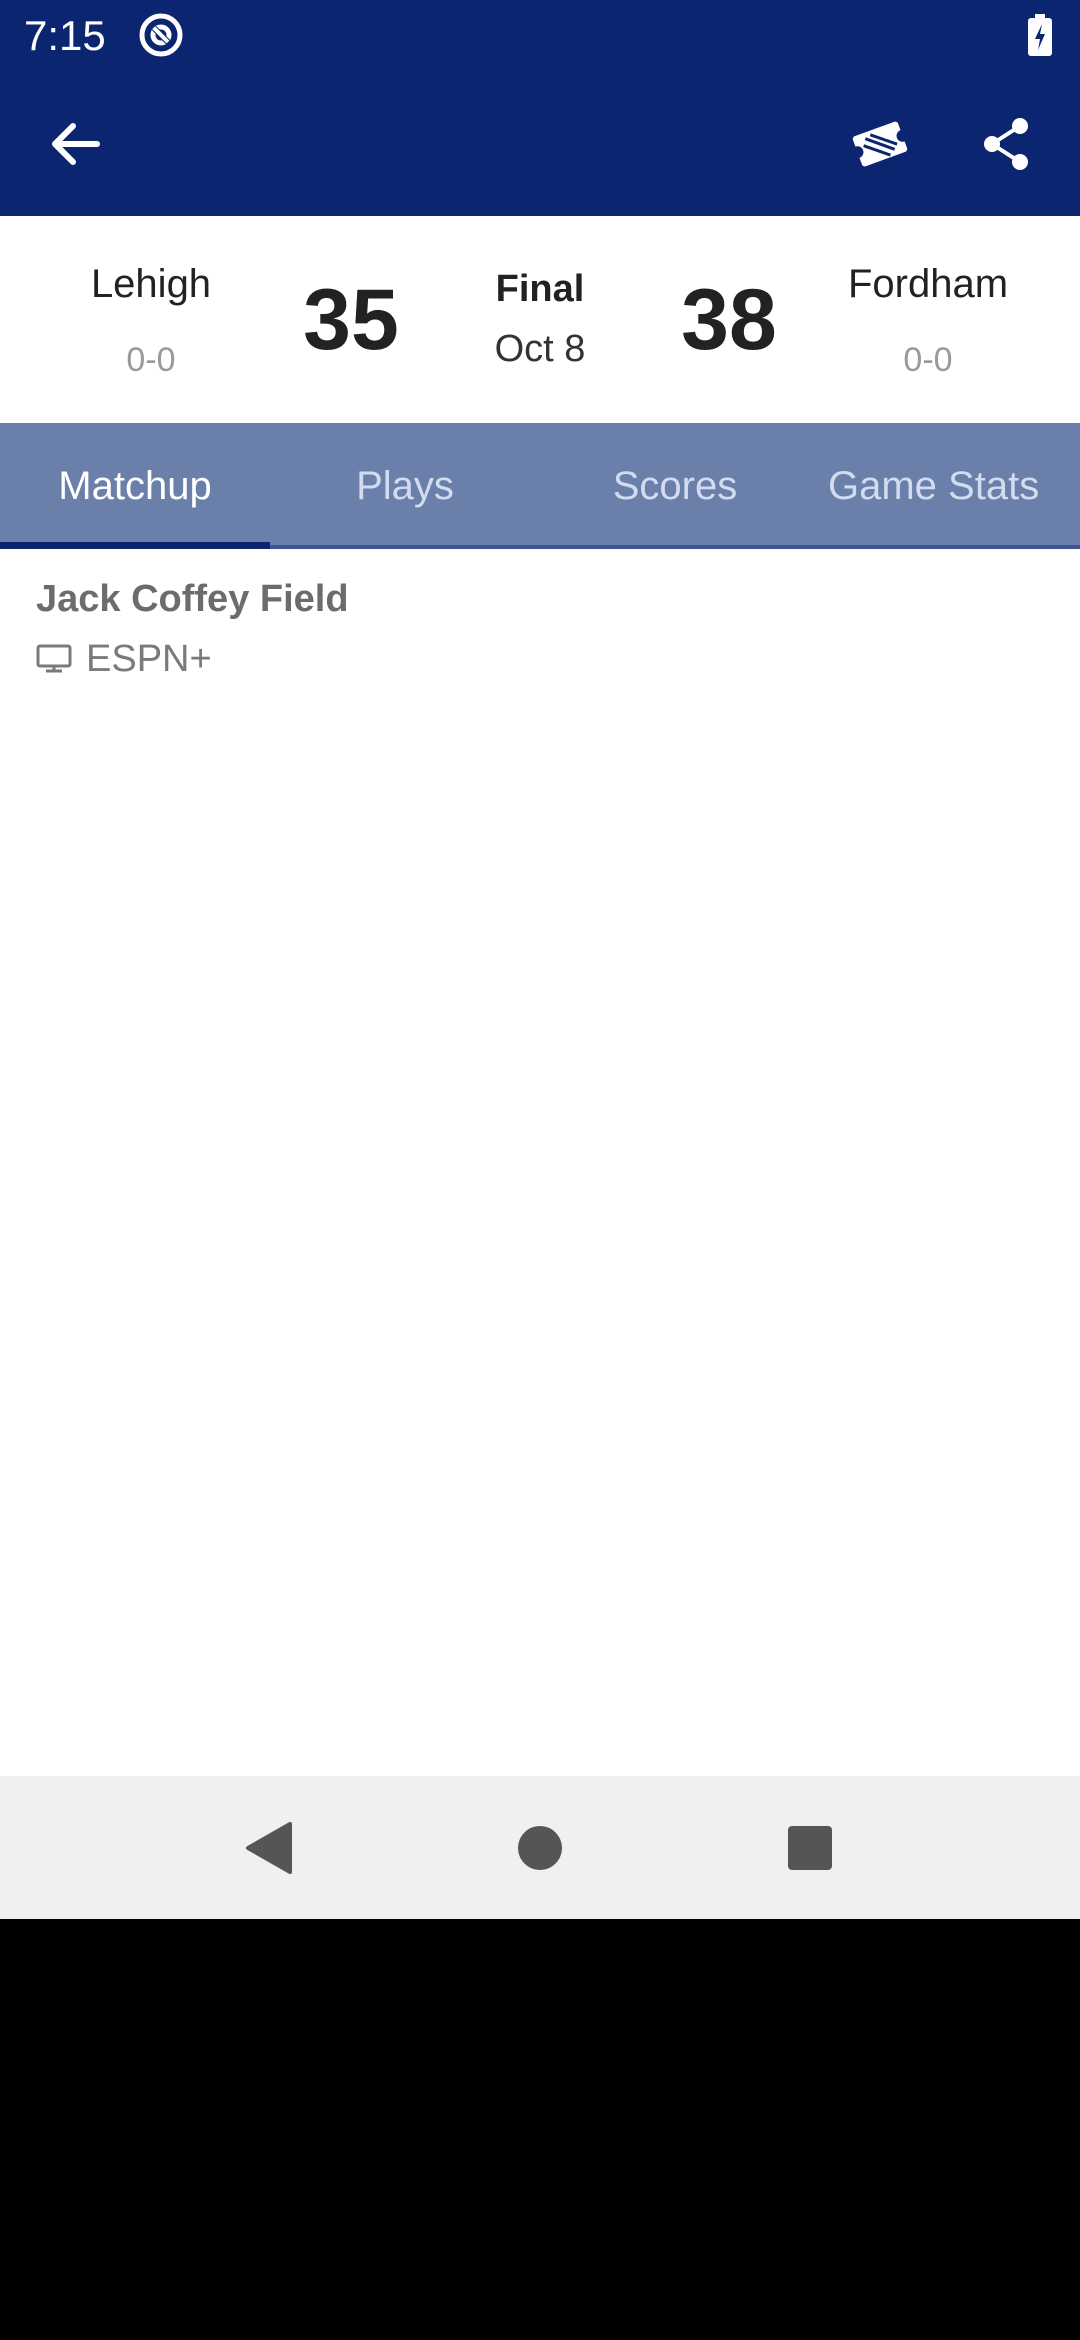 The width and height of the screenshot is (1080, 2340). Describe the element at coordinates (540, 349) in the screenshot. I see `game-date: Oct 8` at that location.